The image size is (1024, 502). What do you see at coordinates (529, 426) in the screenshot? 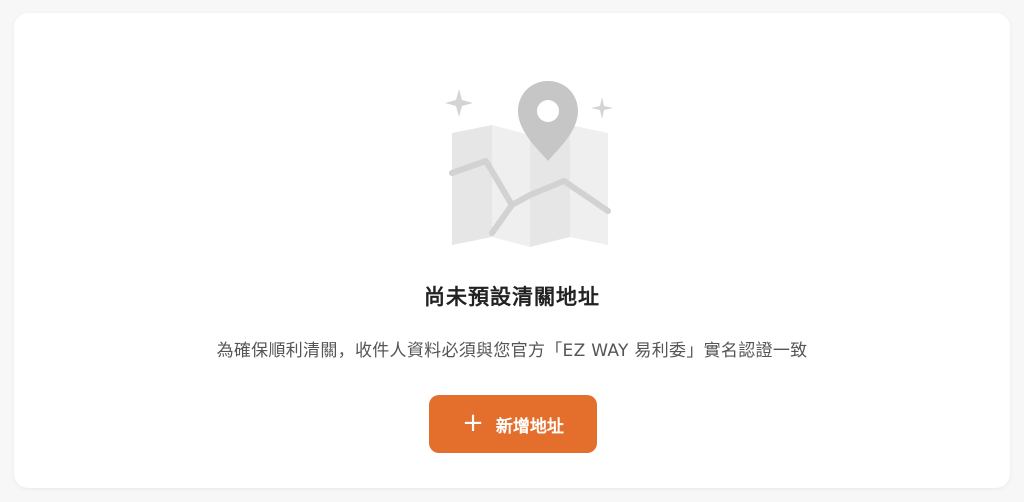
I see `add-address-label: 新增地址` at bounding box center [529, 426].